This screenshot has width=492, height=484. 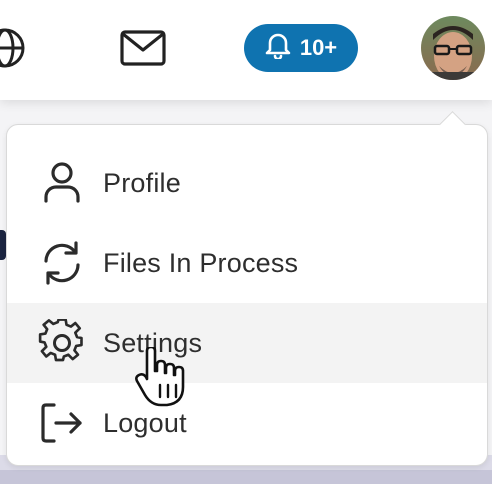 I want to click on notifications-button: 10+, so click(x=301, y=48).